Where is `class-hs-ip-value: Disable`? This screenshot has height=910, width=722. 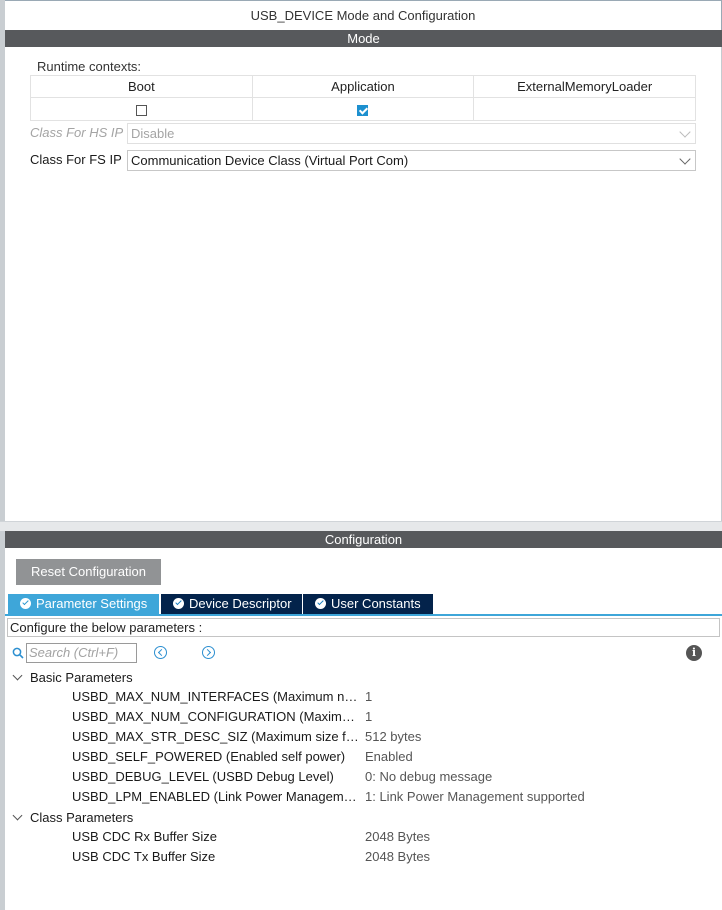
class-hs-ip-value: Disable is located at coordinates (153, 133).